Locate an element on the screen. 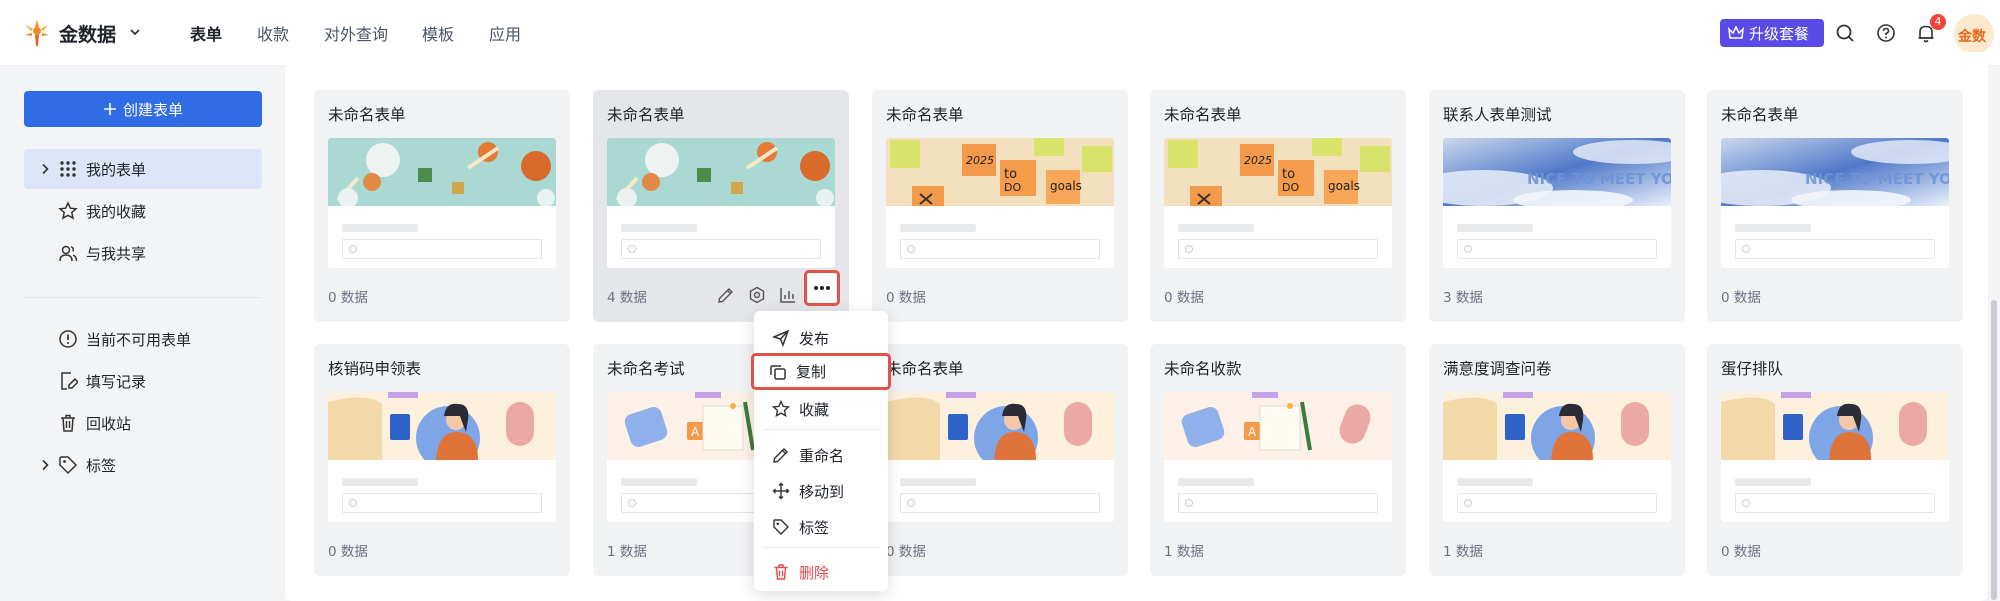  menu-item-favorite: 收藏 is located at coordinates (821, 409).